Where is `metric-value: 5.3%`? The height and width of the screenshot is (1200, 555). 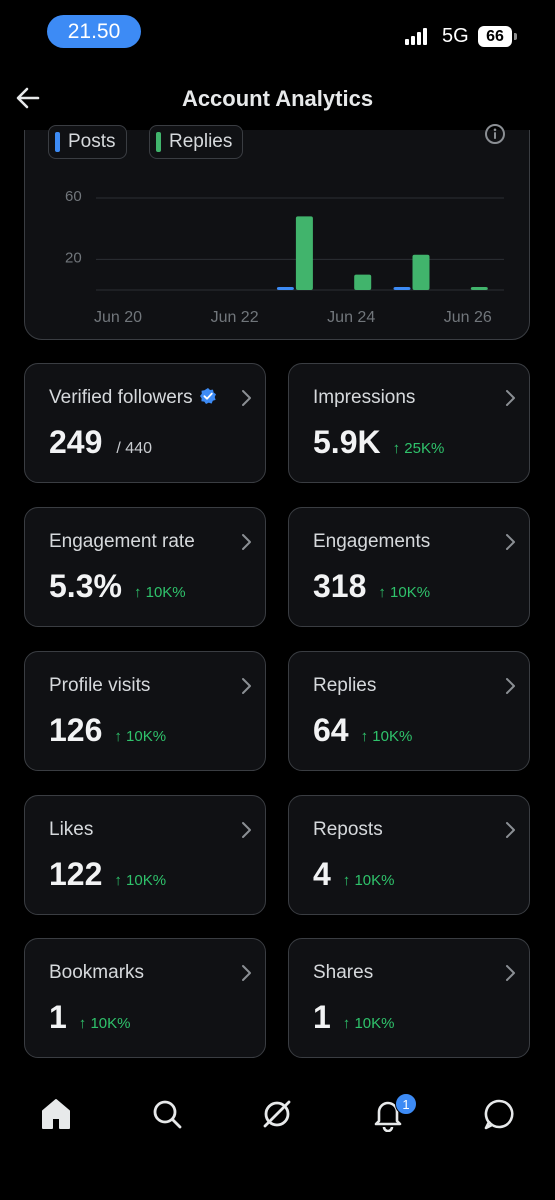 metric-value: 5.3% is located at coordinates (85, 586).